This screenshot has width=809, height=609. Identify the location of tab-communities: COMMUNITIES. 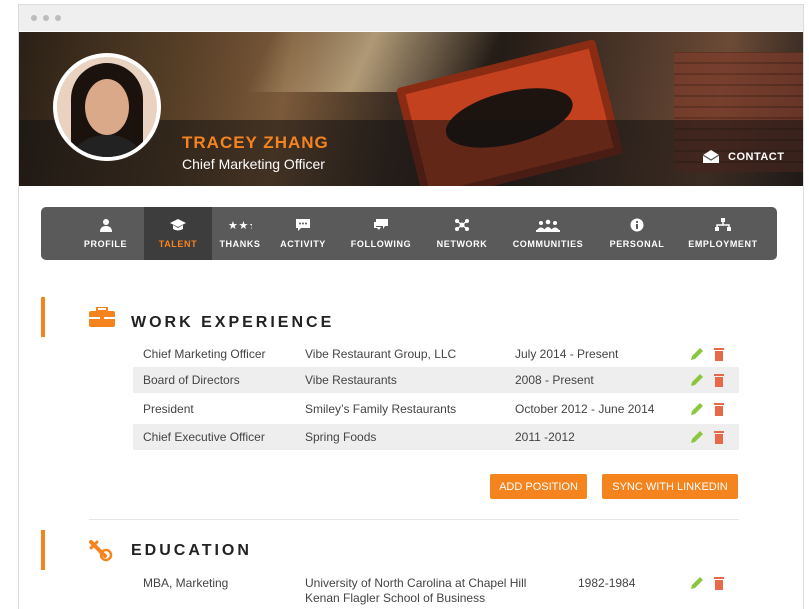
(548, 233).